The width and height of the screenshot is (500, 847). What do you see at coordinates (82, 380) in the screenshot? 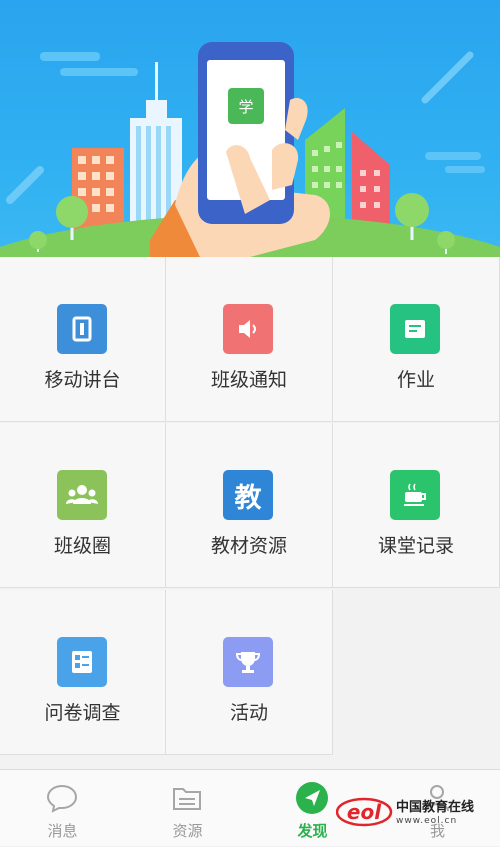
I see `grid-item-label: 移动讲台` at bounding box center [82, 380].